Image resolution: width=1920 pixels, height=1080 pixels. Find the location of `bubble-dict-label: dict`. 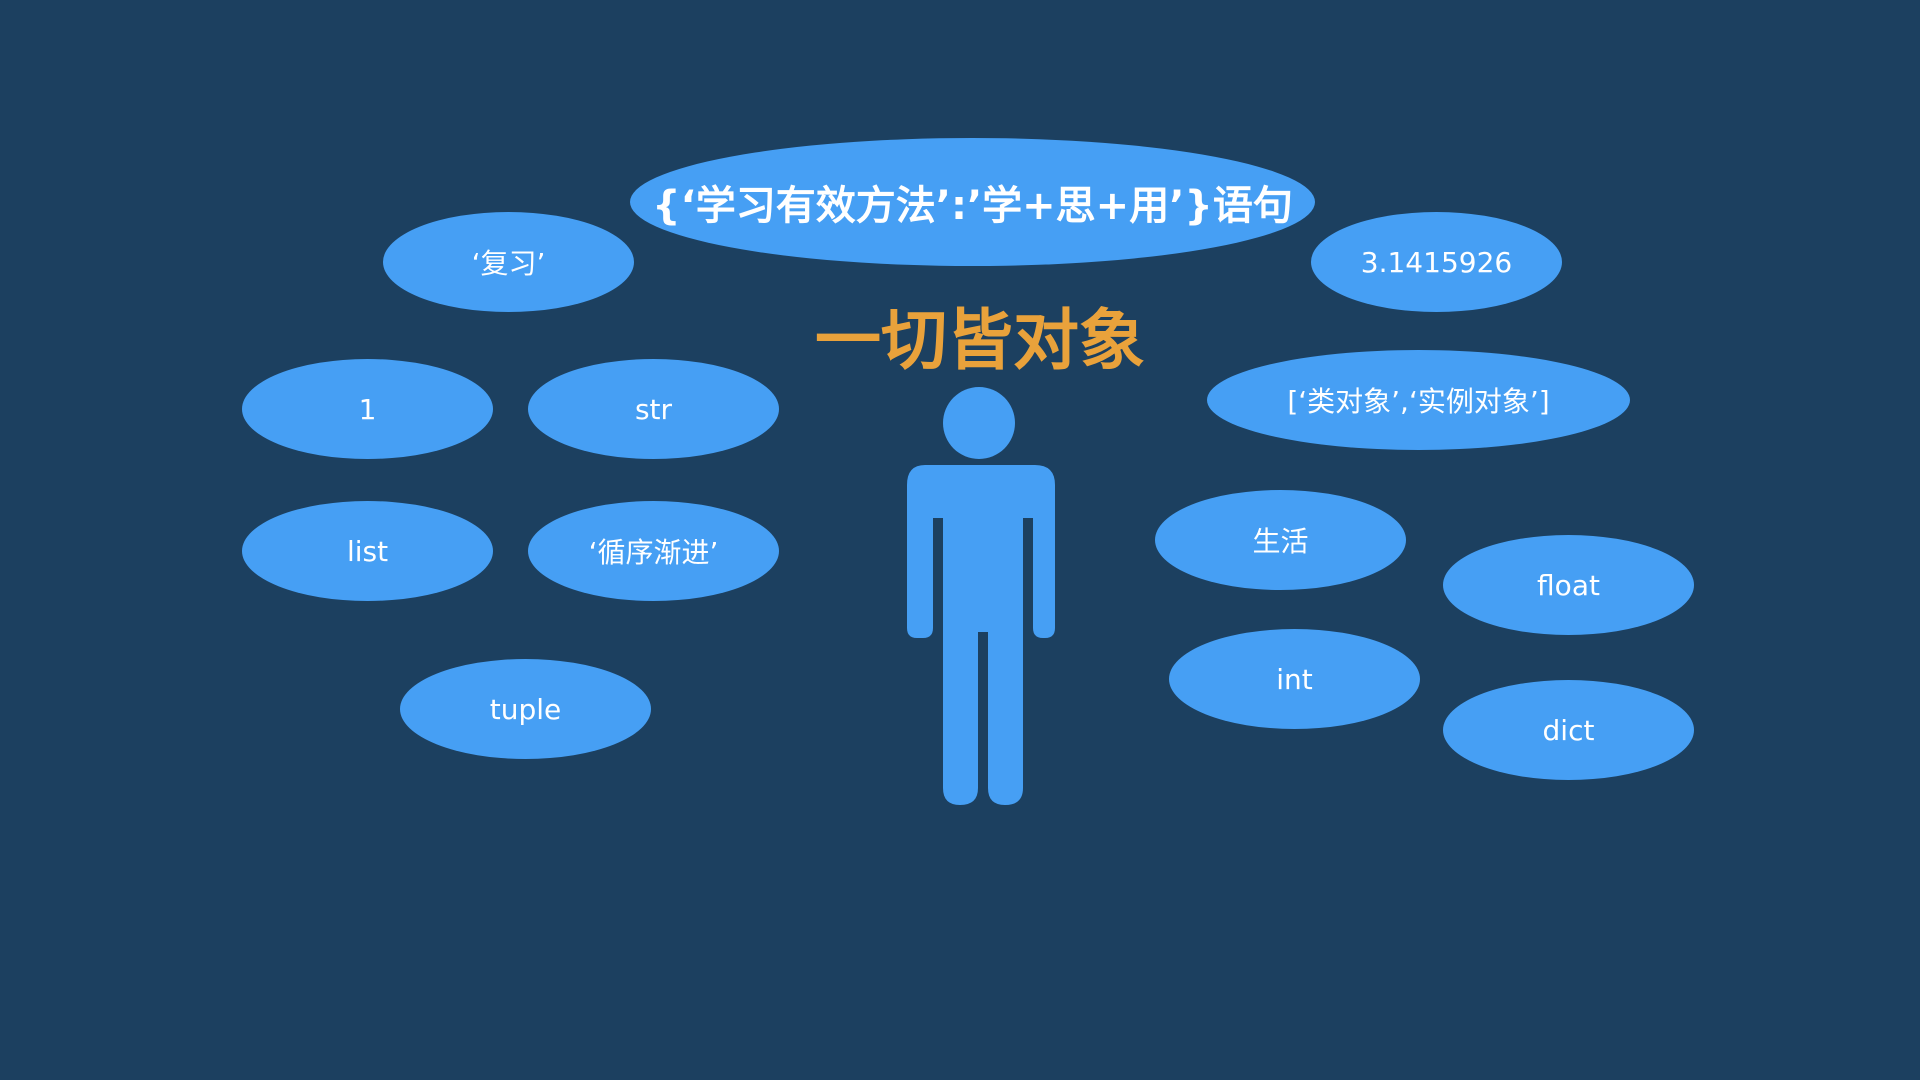

bubble-dict-label: dict is located at coordinates (1568, 730).